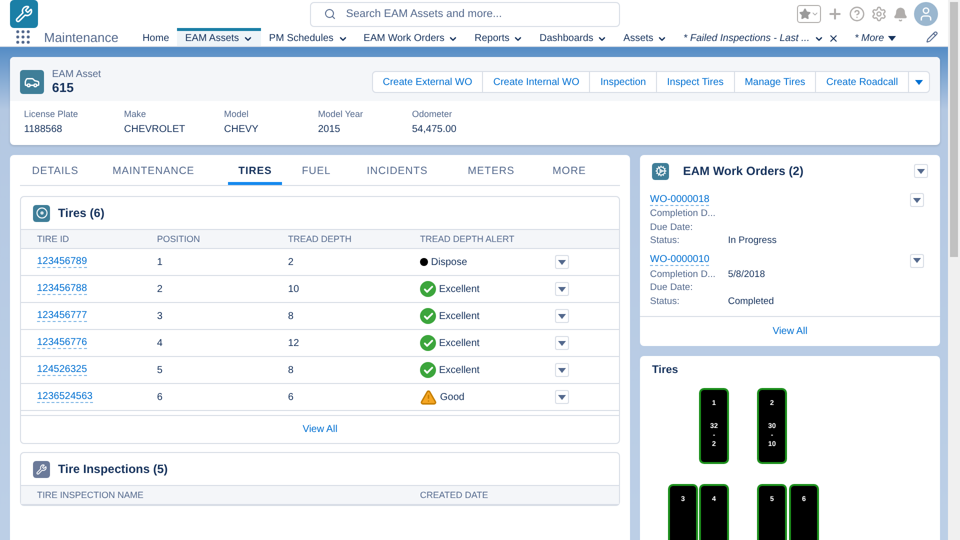  What do you see at coordinates (160, 397) in the screenshot?
I see `table-cell: 6` at bounding box center [160, 397].